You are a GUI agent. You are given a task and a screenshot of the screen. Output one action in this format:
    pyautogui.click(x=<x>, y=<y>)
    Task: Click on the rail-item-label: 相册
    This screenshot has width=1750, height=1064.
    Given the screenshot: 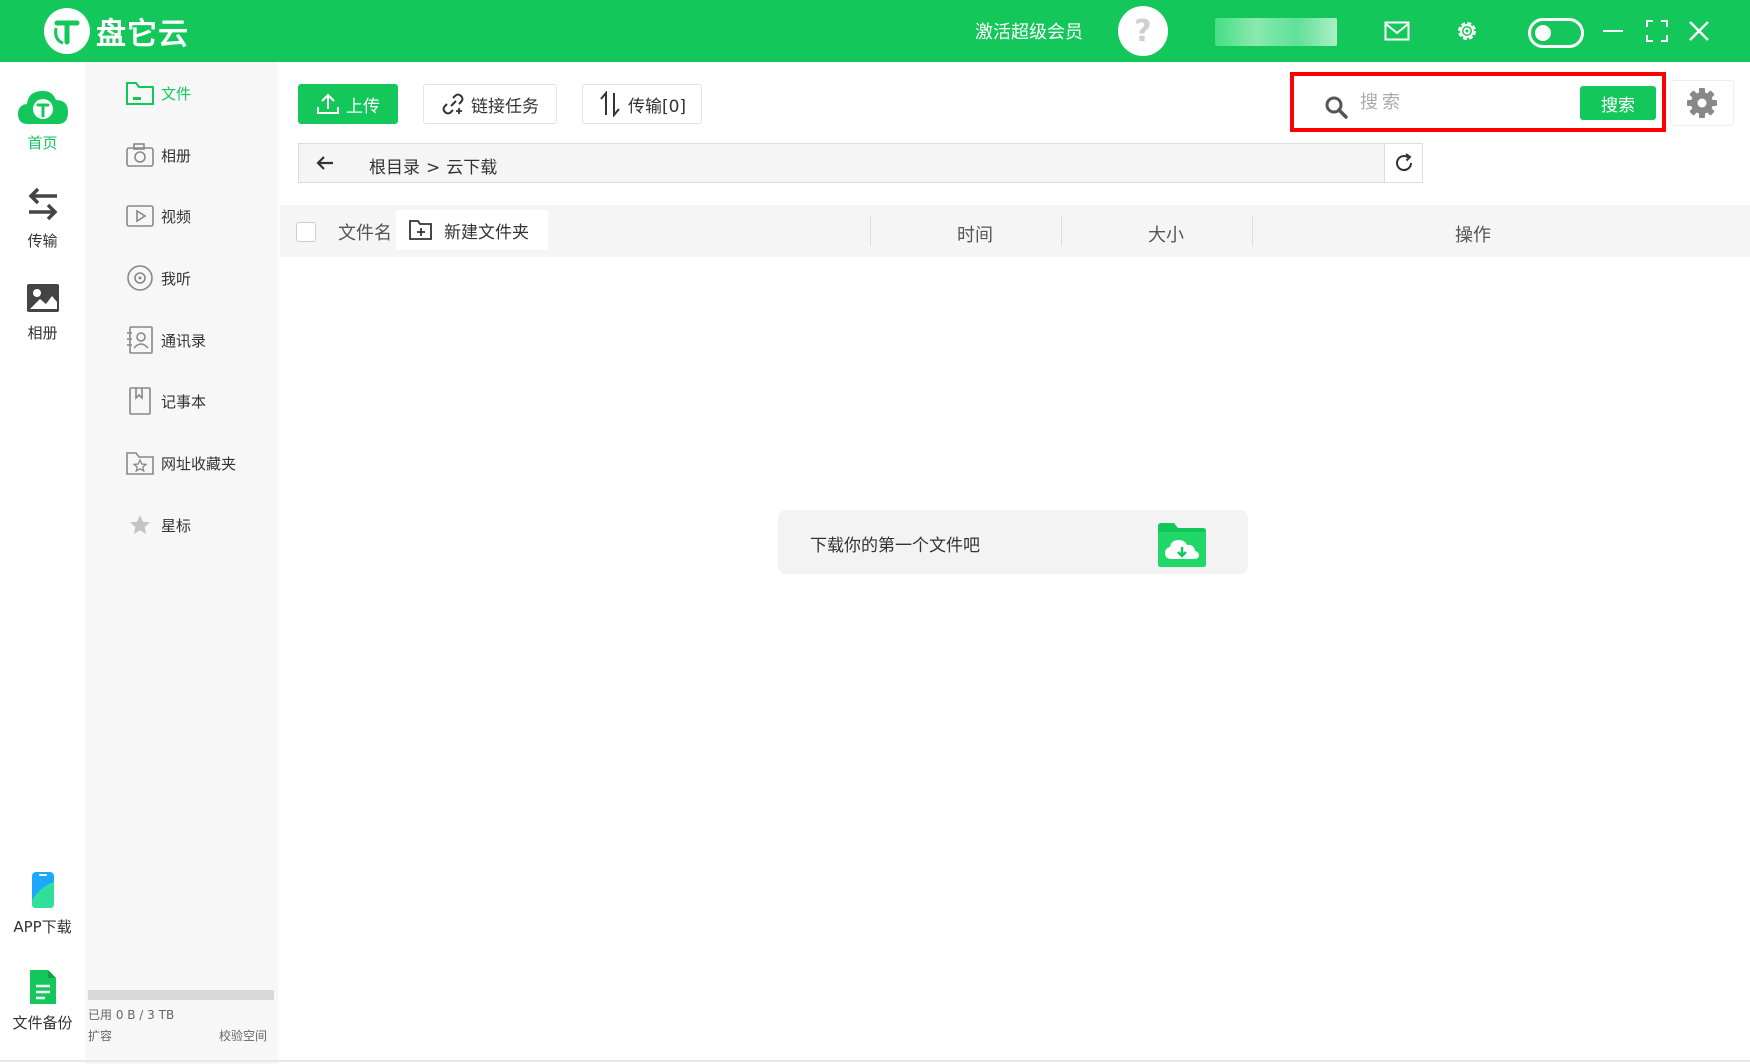 What is the action you would take?
    pyautogui.click(x=42, y=333)
    